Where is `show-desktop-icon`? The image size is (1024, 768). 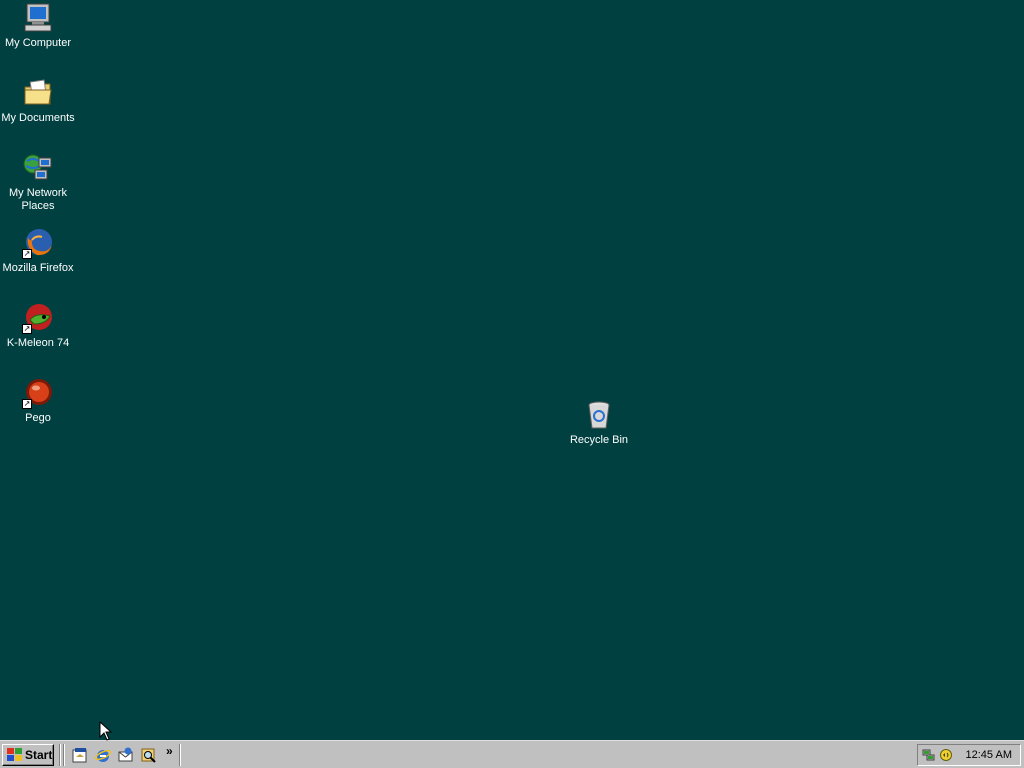 show-desktop-icon is located at coordinates (80, 755).